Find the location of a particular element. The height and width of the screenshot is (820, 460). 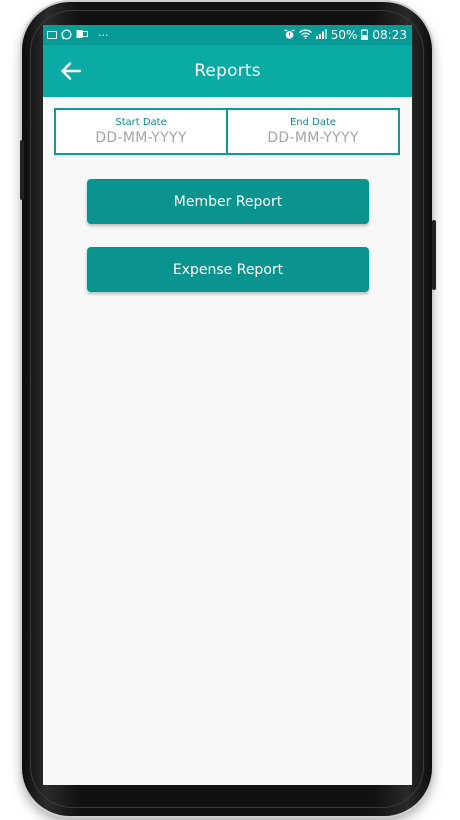

status-bar-right: 50% 08:23 is located at coordinates (345, 35).